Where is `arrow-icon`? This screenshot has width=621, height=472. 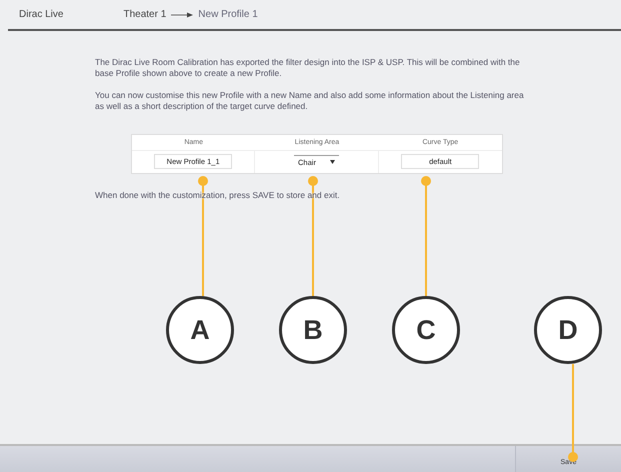
arrow-icon is located at coordinates (182, 15).